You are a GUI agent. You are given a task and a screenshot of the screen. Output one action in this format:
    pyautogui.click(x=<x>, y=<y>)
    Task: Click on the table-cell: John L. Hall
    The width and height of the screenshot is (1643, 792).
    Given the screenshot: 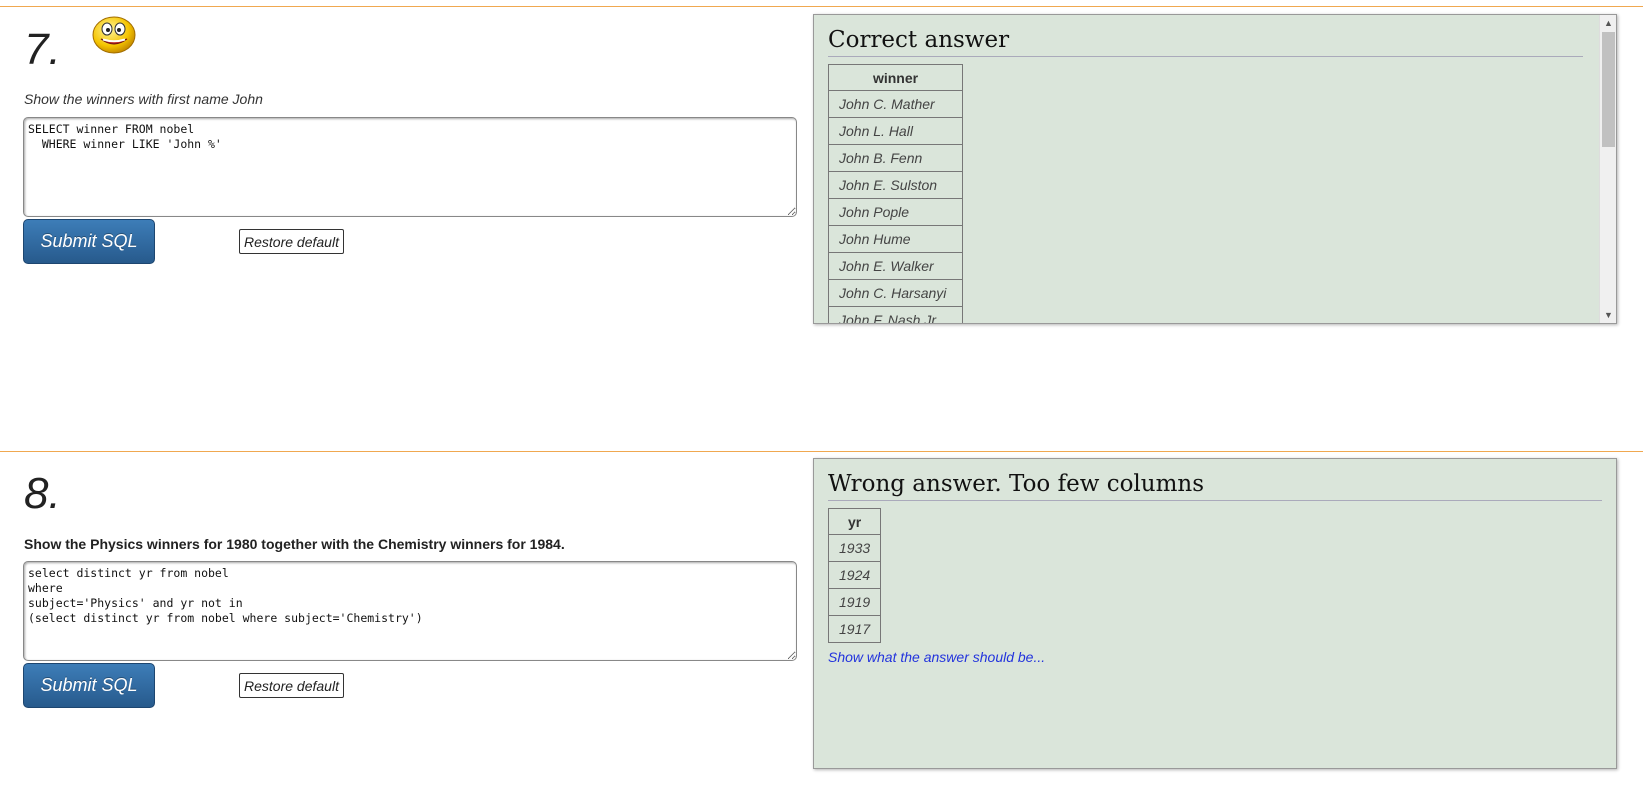 What is the action you would take?
    pyautogui.click(x=895, y=131)
    